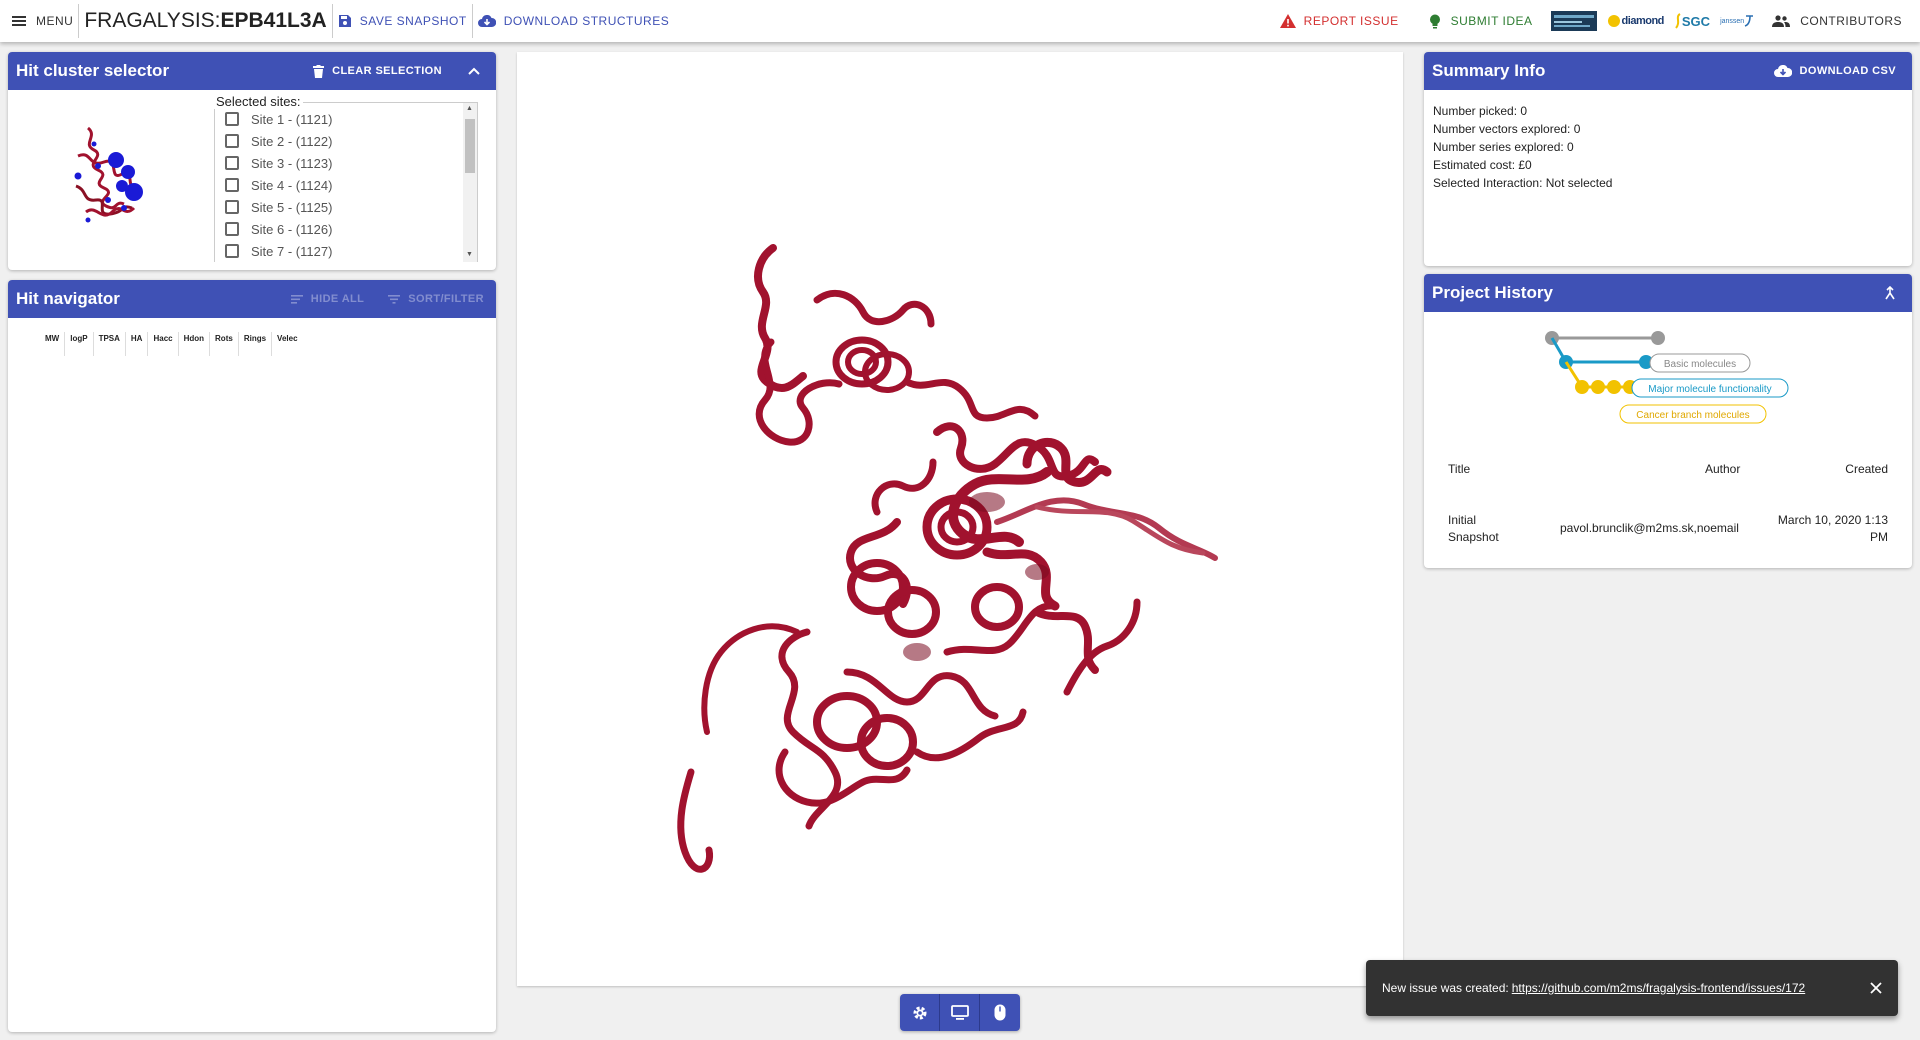  Describe the element at coordinates (93, 70) in the screenshot. I see `panel-title: Hit cluster selector` at that location.